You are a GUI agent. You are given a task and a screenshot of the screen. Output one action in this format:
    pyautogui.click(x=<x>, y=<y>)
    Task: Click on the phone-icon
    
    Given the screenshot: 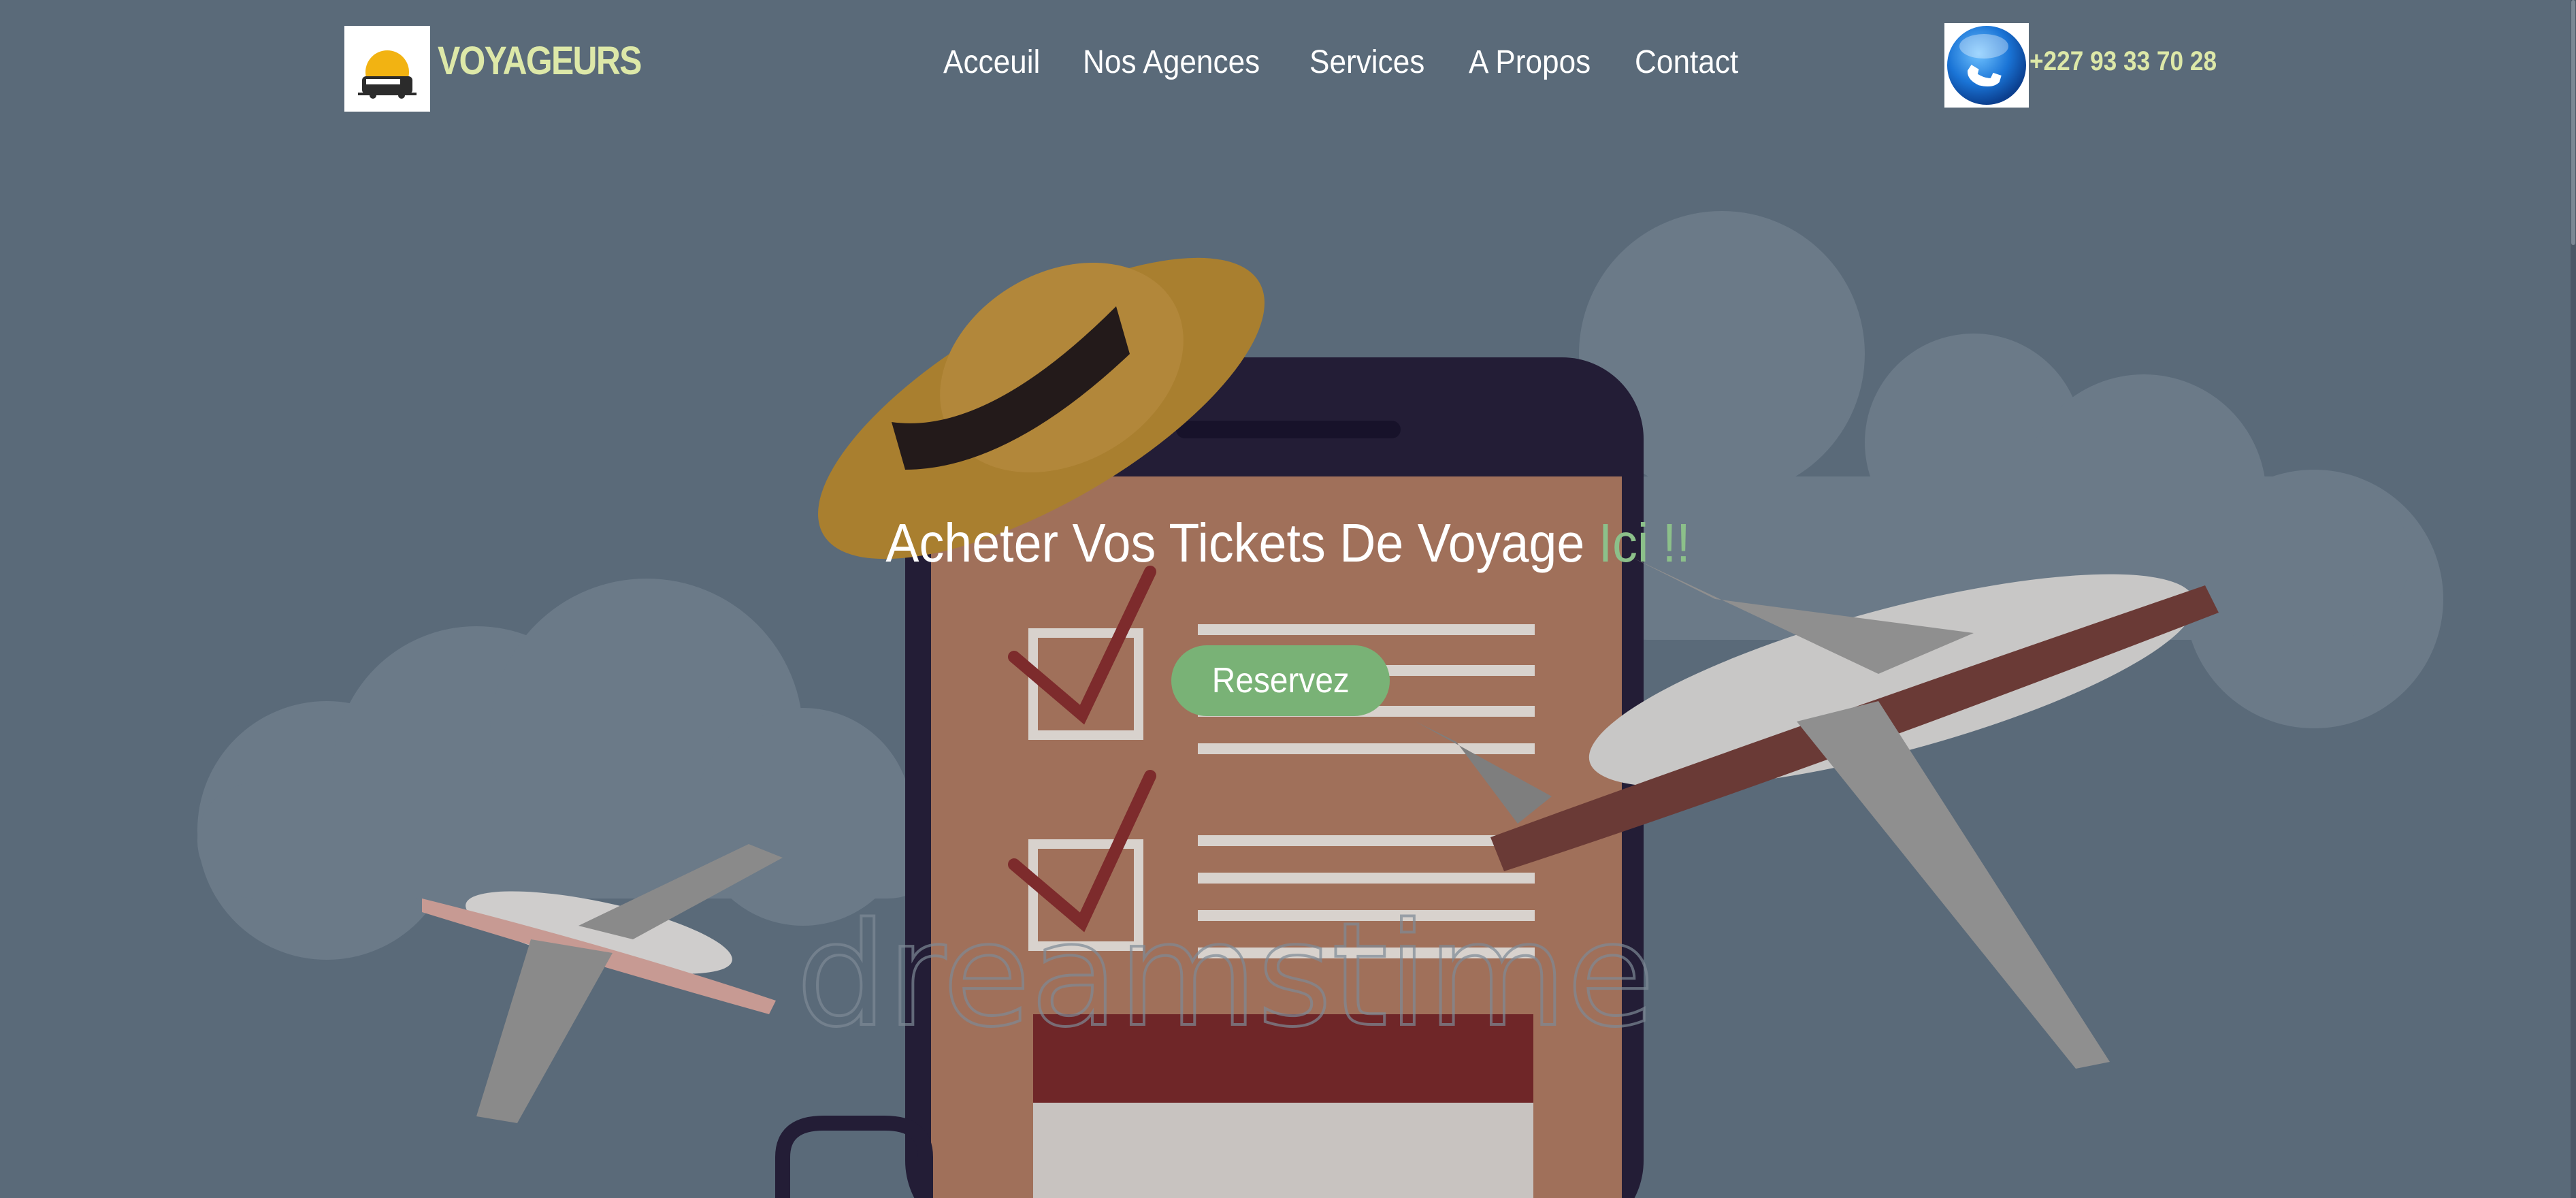 What is the action you would take?
    pyautogui.click(x=1986, y=65)
    